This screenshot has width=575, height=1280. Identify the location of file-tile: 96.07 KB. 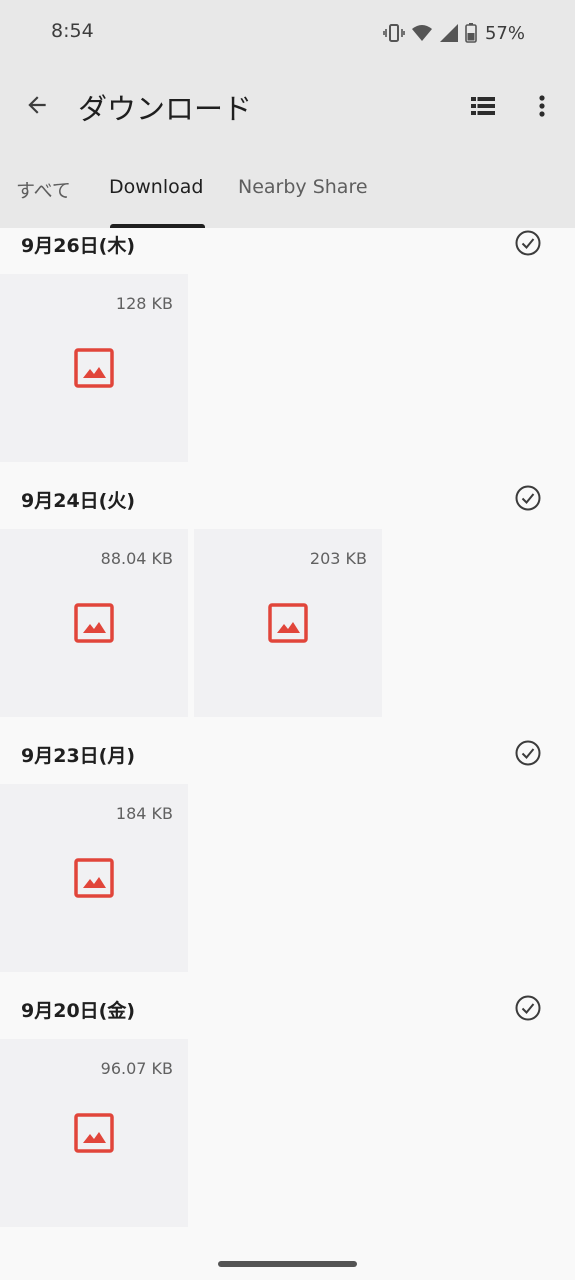
(94, 1133).